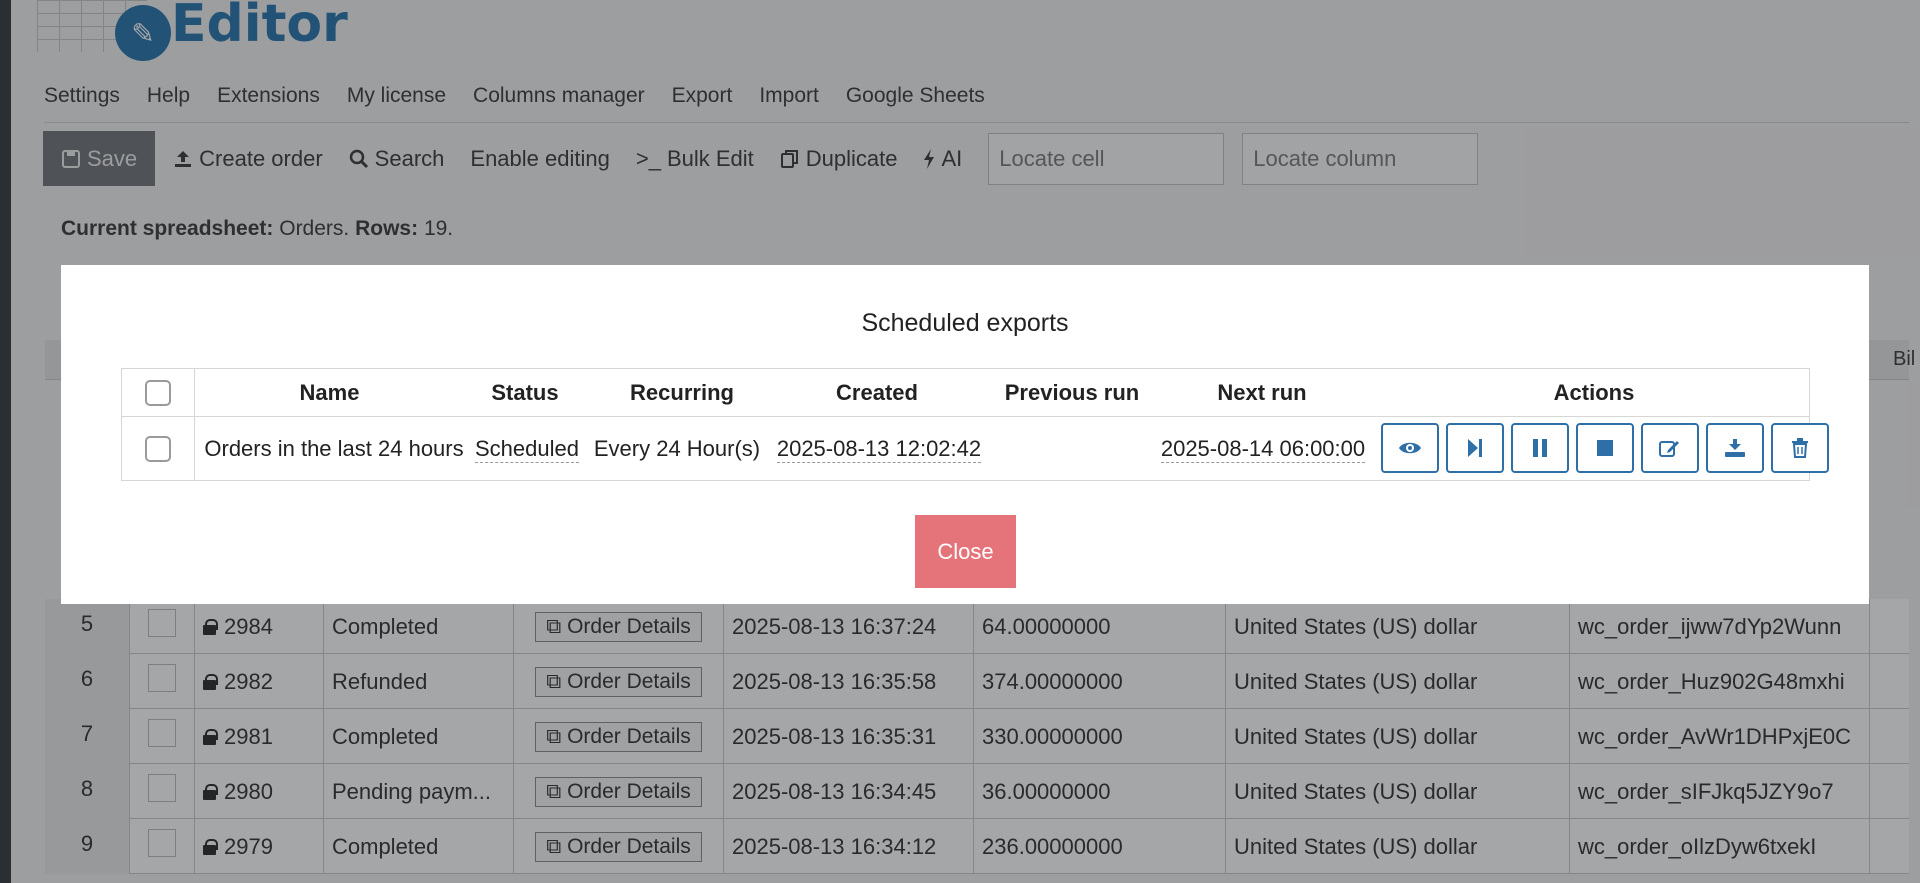  Describe the element at coordinates (877, 392) in the screenshot. I see `header-created: Created` at that location.